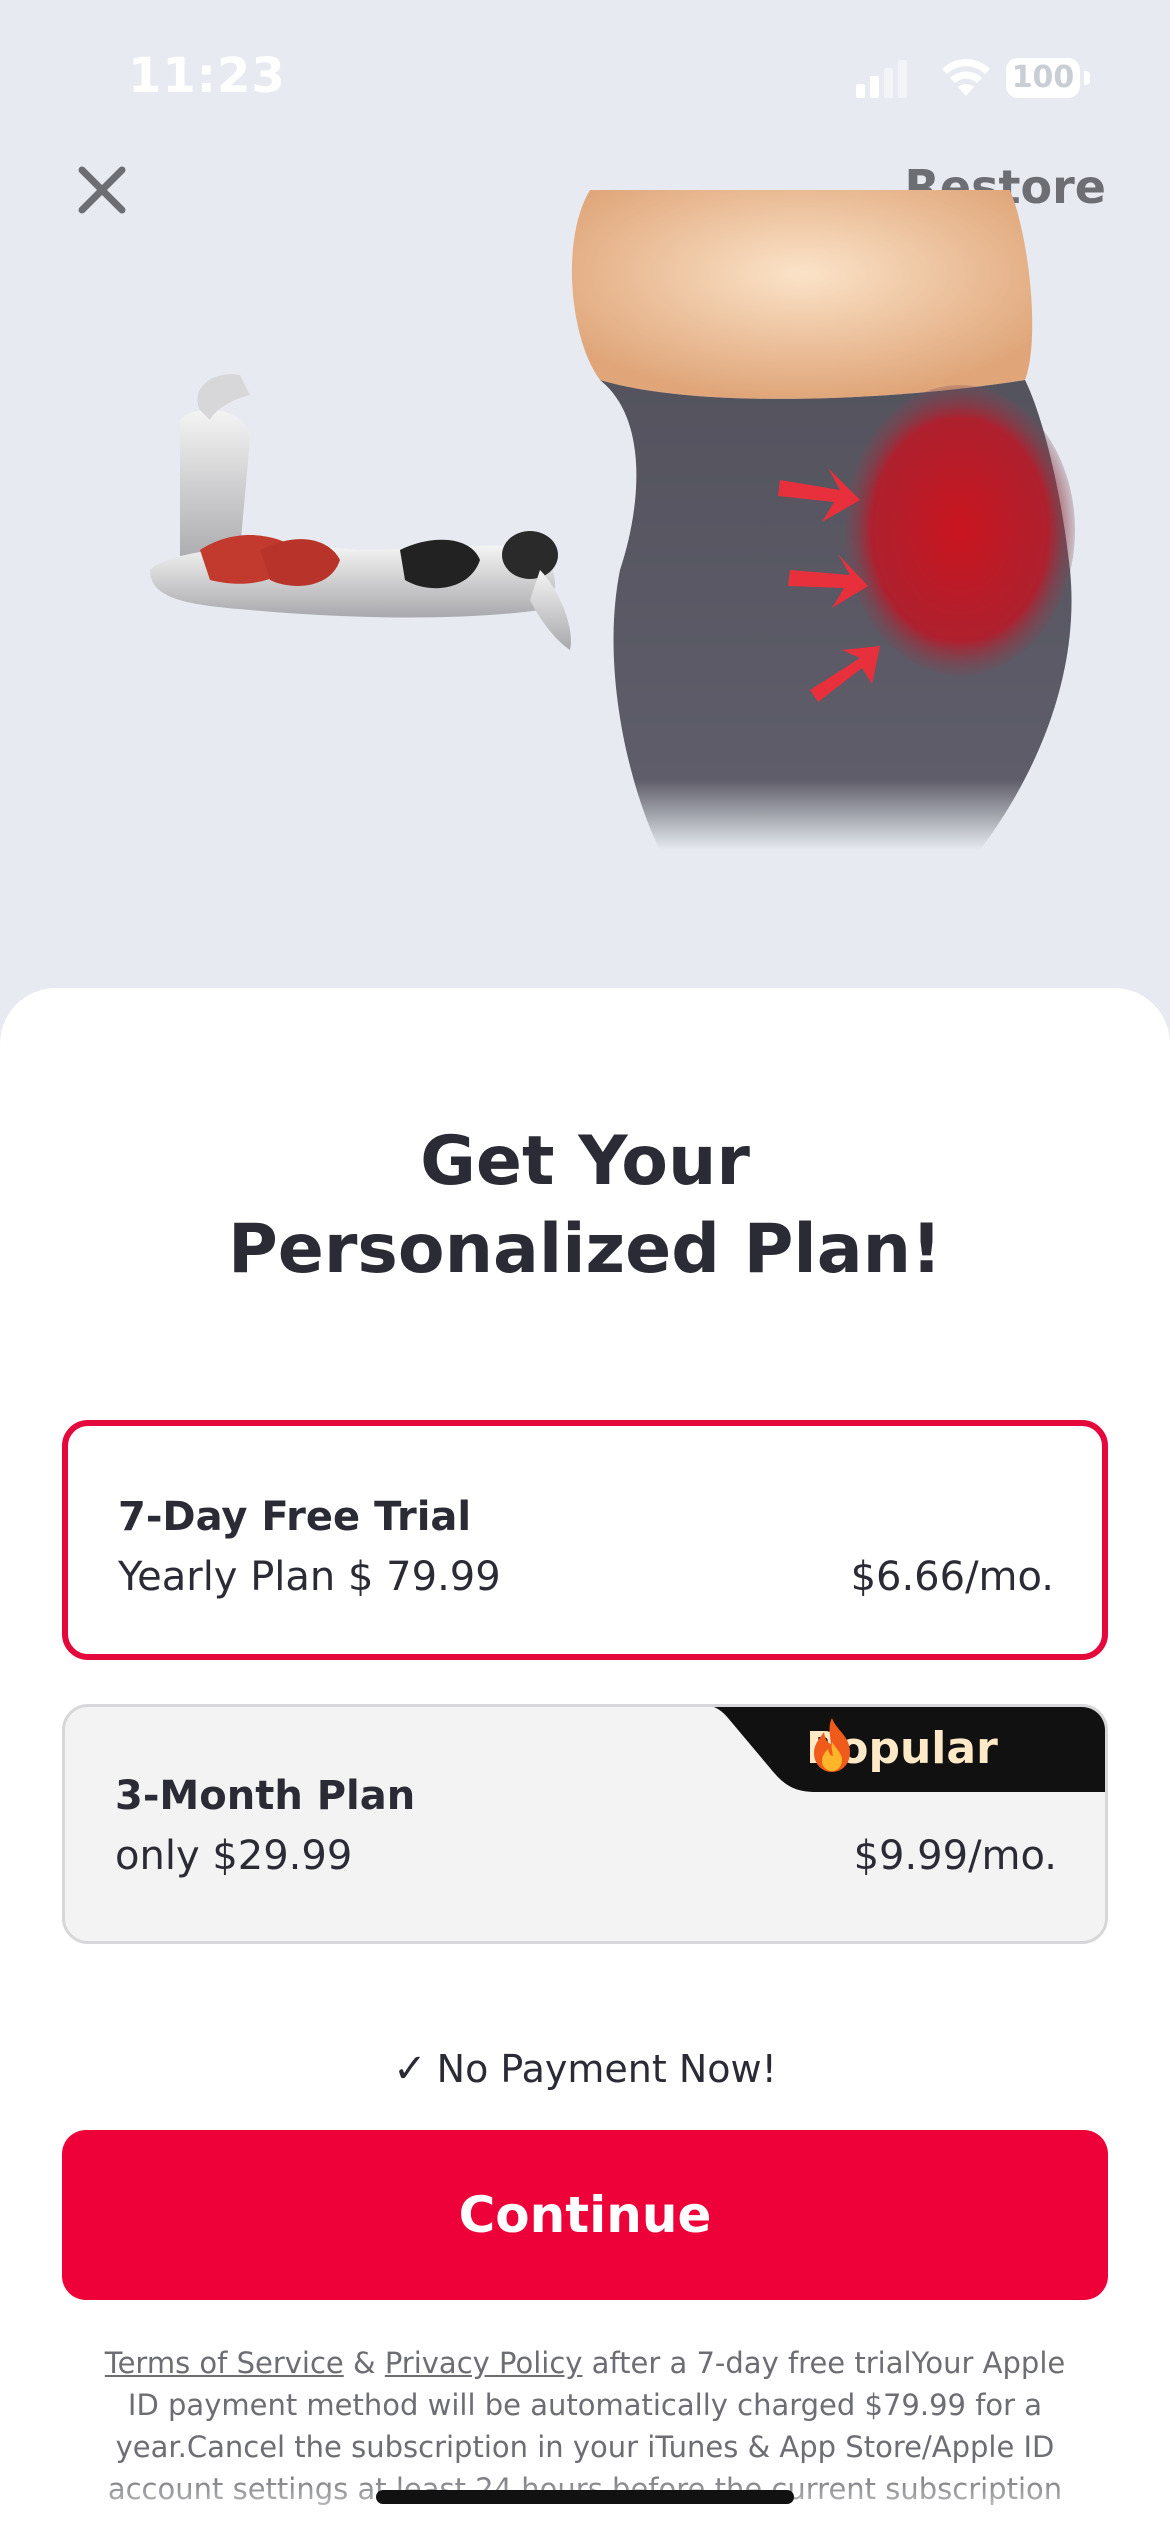 This screenshot has height=2532, width=1170. I want to click on fire-icon, so click(832, 1745).